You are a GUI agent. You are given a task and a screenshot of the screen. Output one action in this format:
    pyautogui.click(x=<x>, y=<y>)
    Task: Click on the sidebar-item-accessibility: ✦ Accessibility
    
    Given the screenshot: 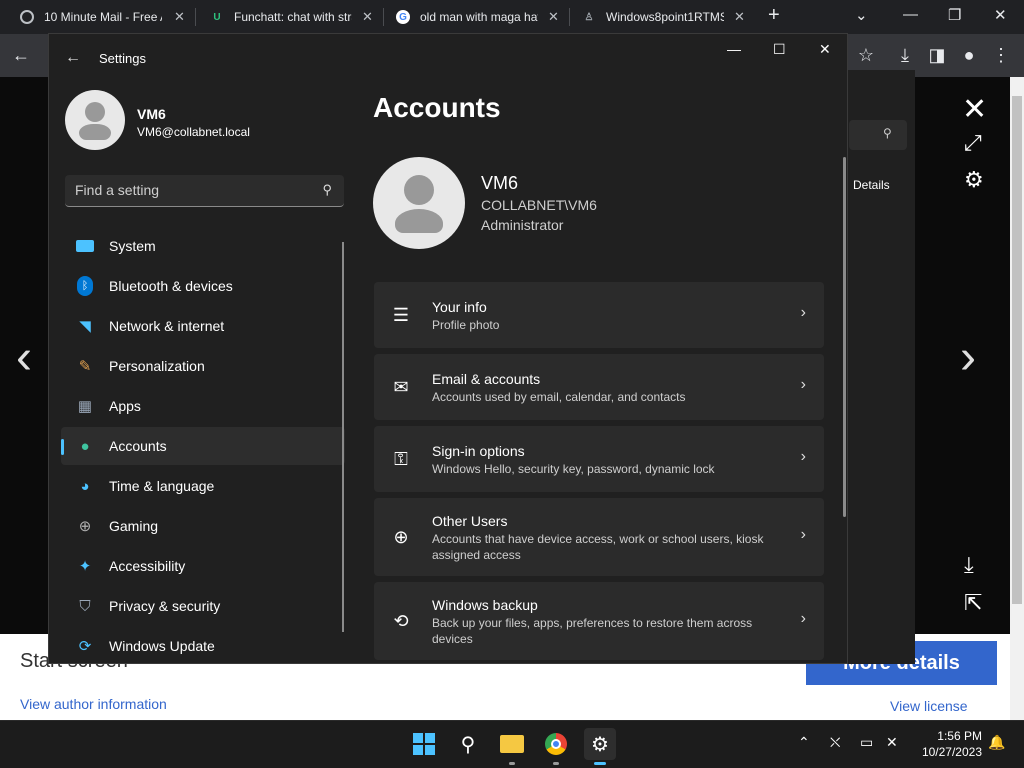 What is the action you would take?
    pyautogui.click(x=203, y=566)
    